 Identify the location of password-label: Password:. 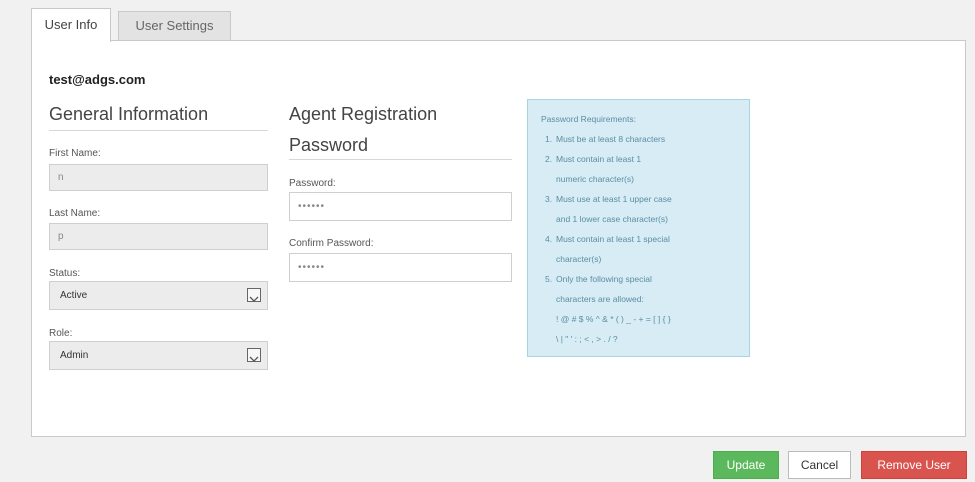
(312, 183).